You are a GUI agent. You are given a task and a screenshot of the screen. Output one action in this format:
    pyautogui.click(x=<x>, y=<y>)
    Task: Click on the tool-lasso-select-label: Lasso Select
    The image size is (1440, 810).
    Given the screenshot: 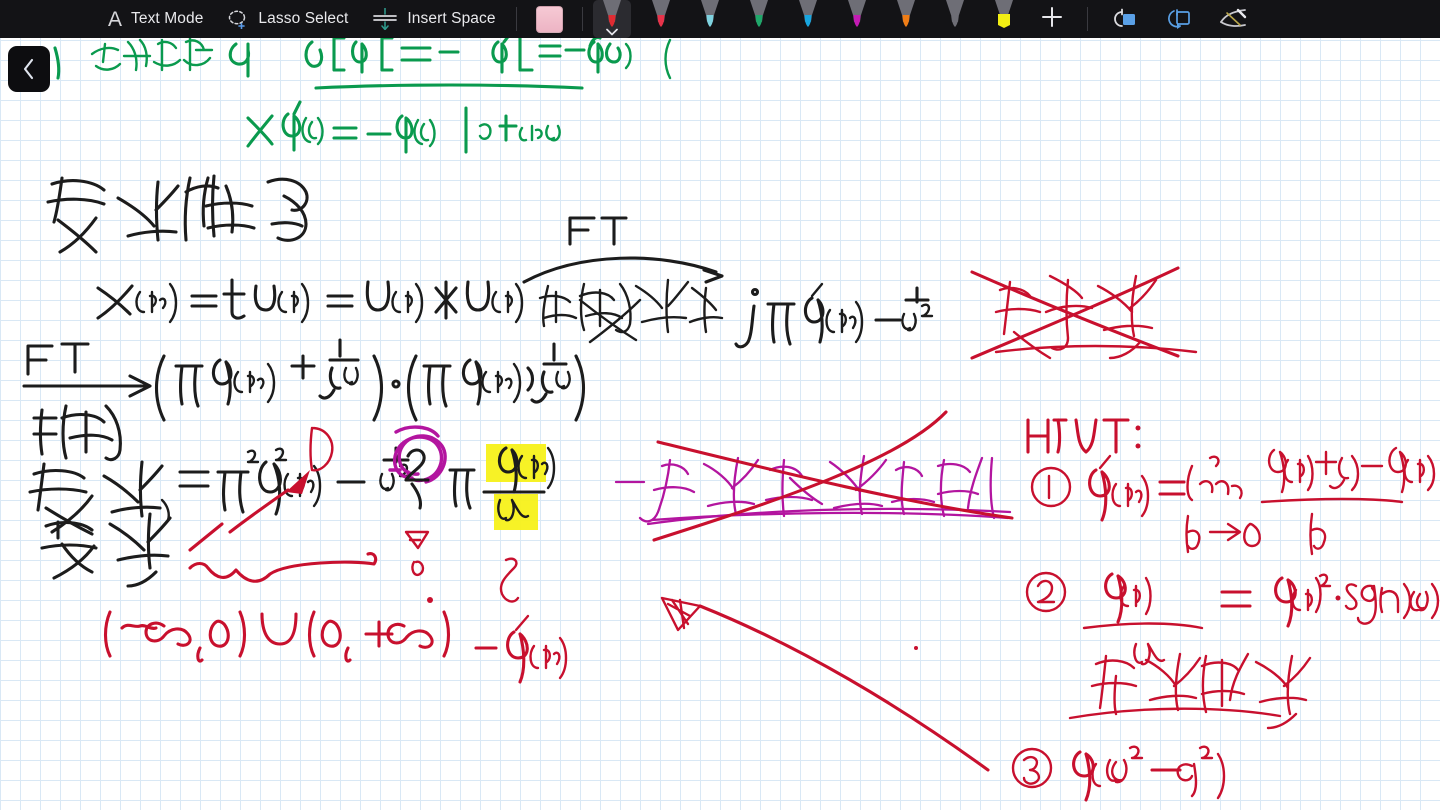 What is the action you would take?
    pyautogui.click(x=303, y=18)
    